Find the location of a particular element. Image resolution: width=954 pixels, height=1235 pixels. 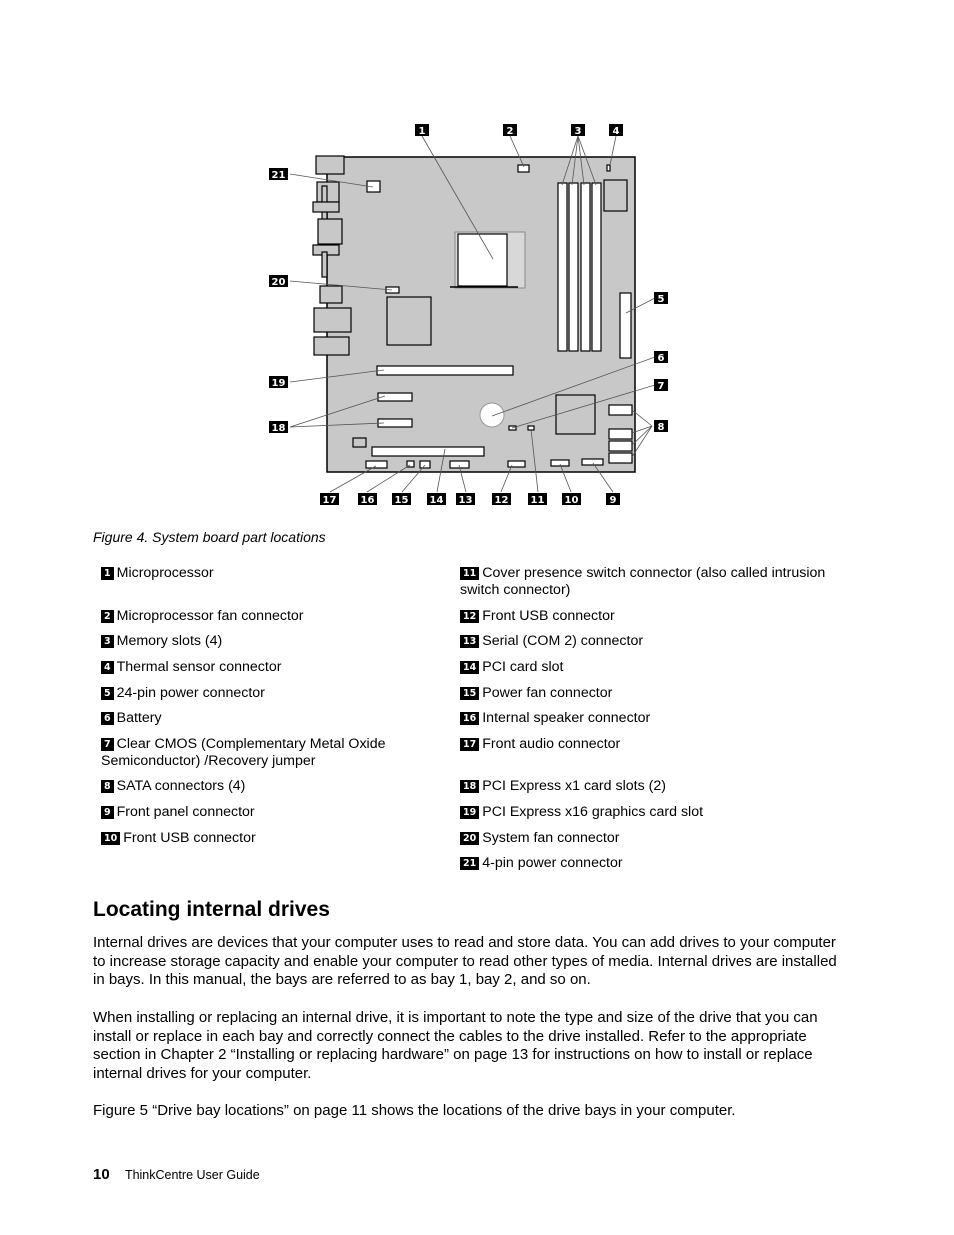

callout-13: 13 is located at coordinates (465, 499).